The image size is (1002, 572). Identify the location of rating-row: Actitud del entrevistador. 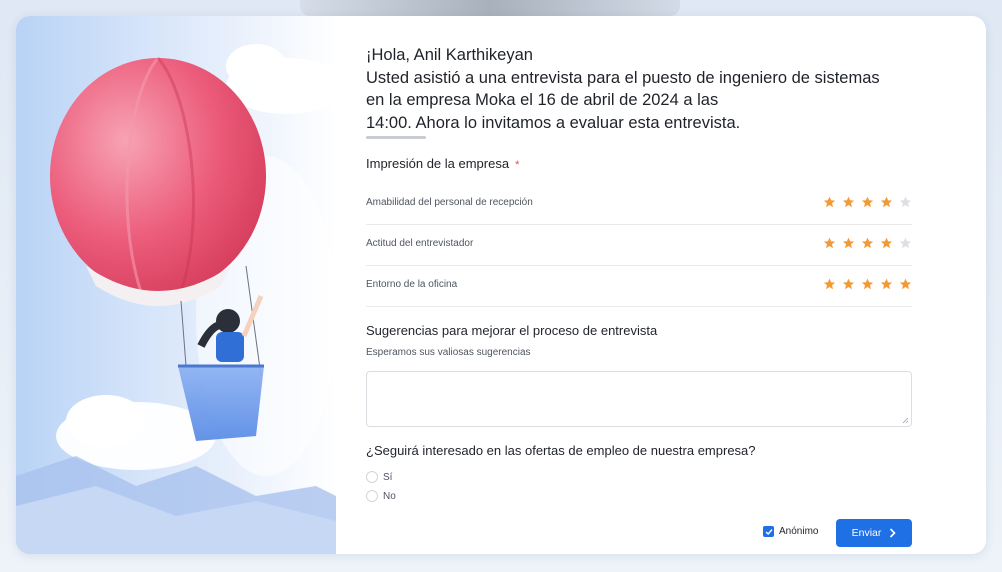
(639, 245).